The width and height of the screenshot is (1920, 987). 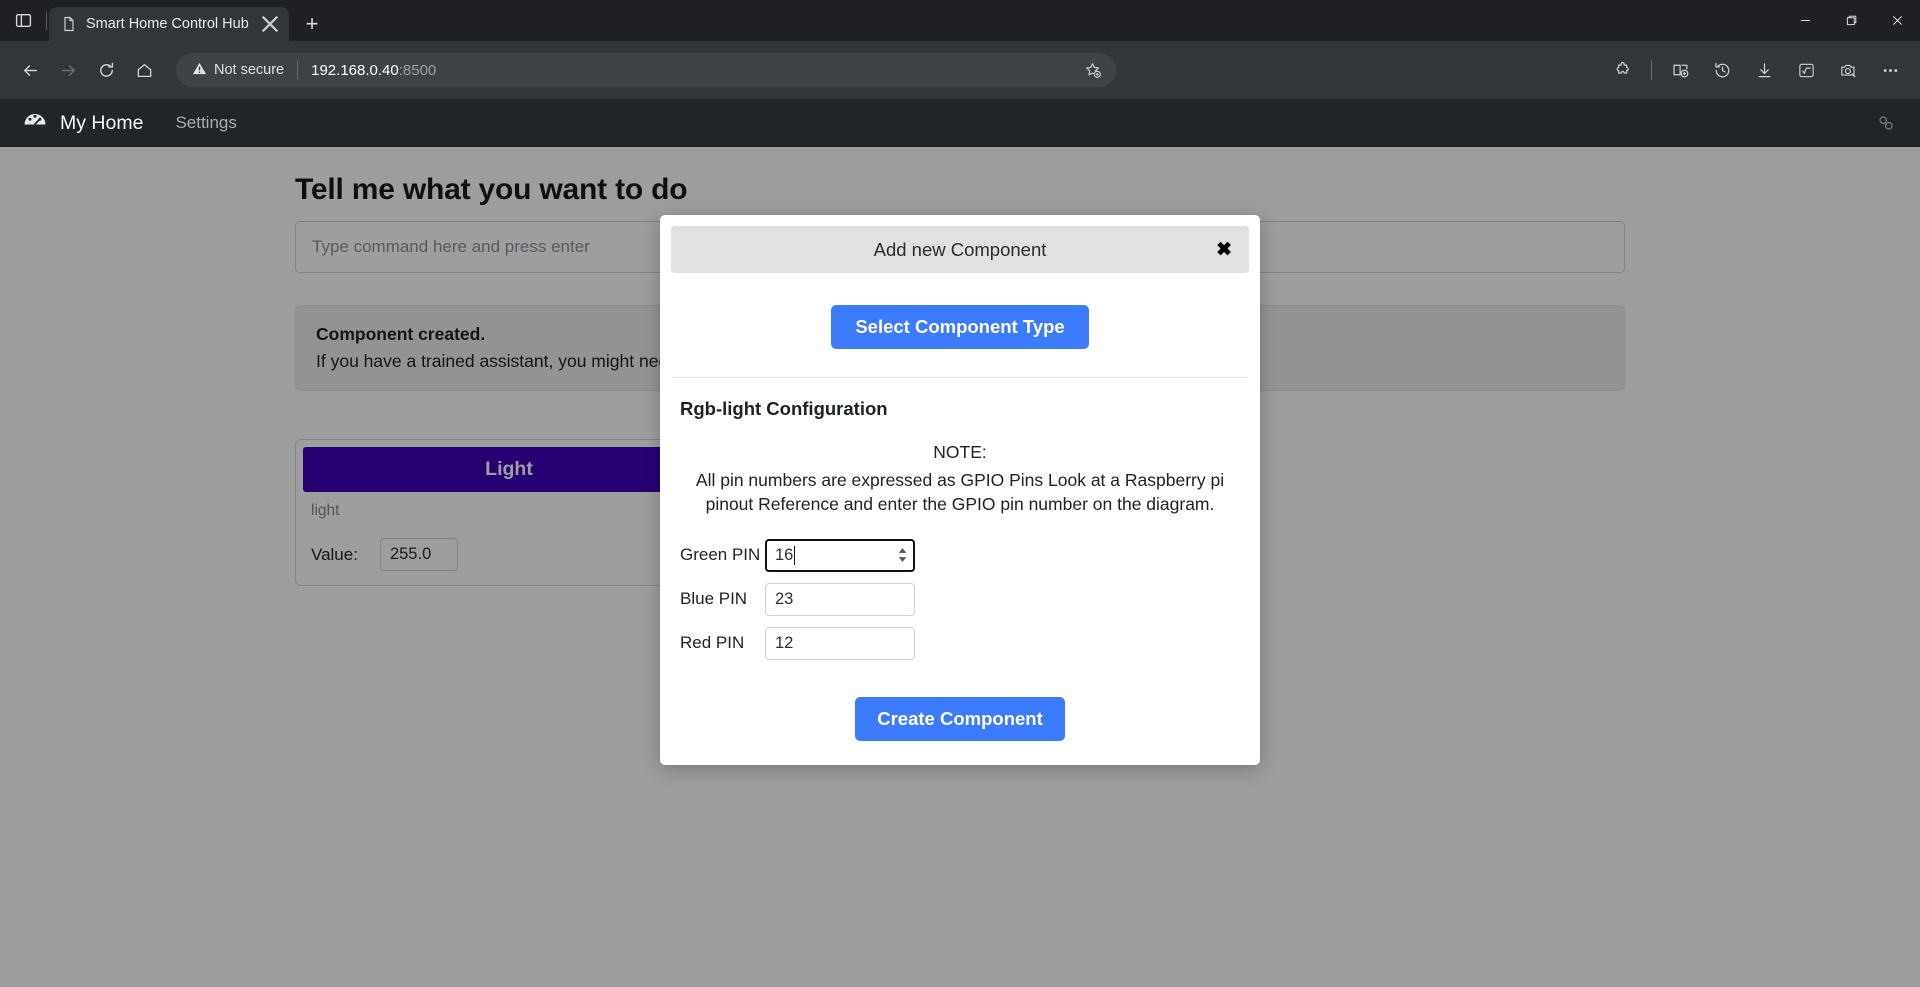 I want to click on extensions-icon, so click(x=1623, y=70).